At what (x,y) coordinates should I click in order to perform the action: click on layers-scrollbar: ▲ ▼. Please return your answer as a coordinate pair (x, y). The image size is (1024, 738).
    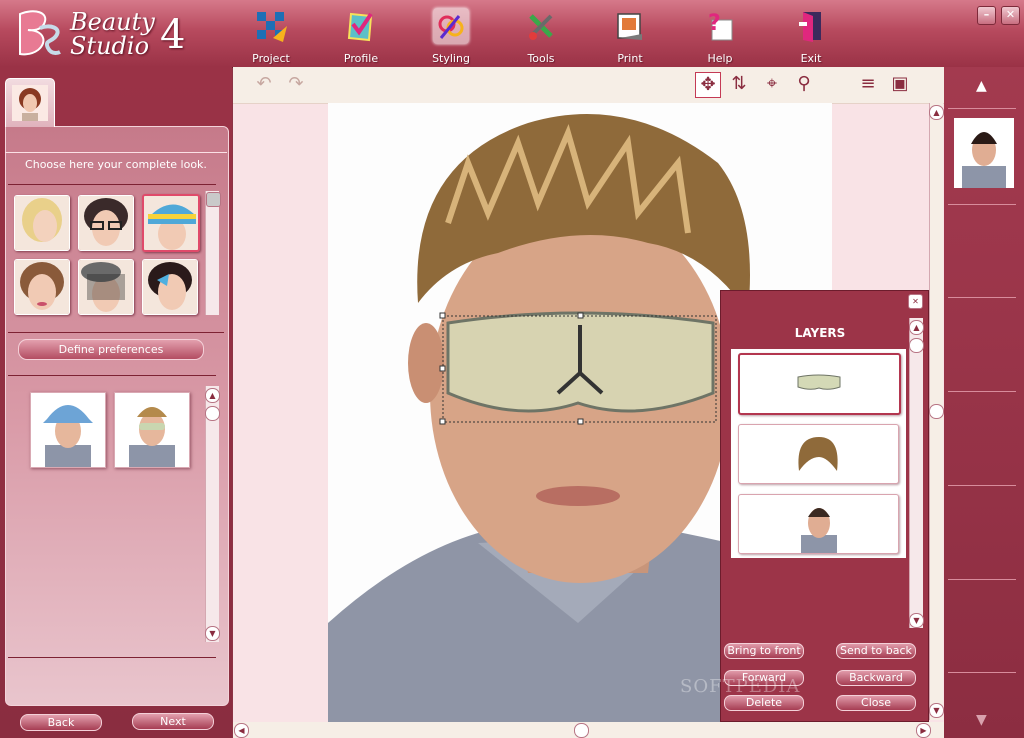
    Looking at the image, I should click on (916, 473).